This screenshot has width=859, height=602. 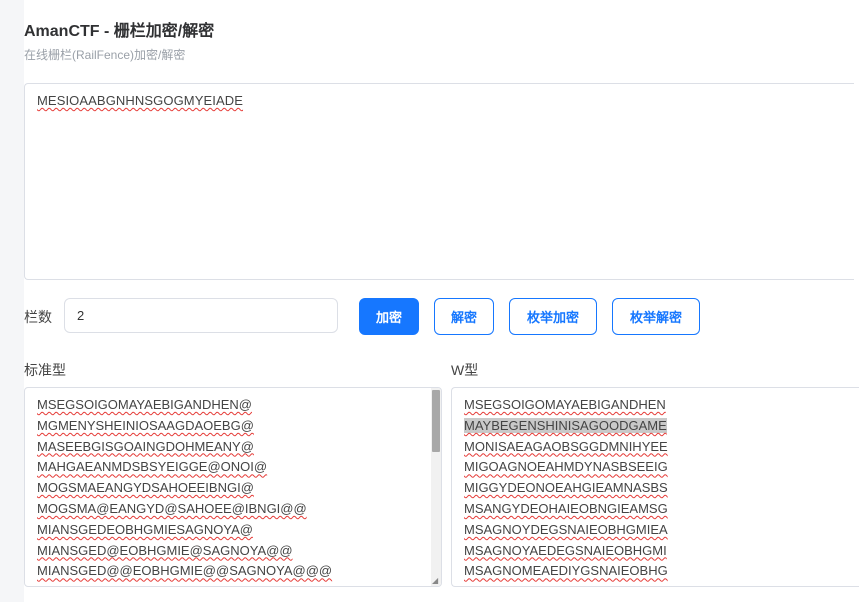 I want to click on result-line: MIANSGED@@EOBHGMIE@@SAGNOYA@@@, so click(x=233, y=571).